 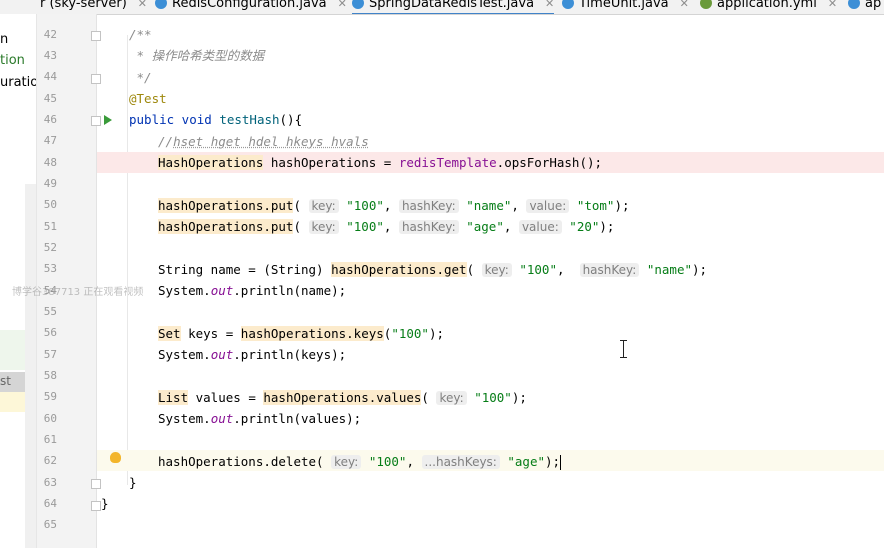 What do you see at coordinates (133, 482) in the screenshot?
I see `code-line-63: }` at bounding box center [133, 482].